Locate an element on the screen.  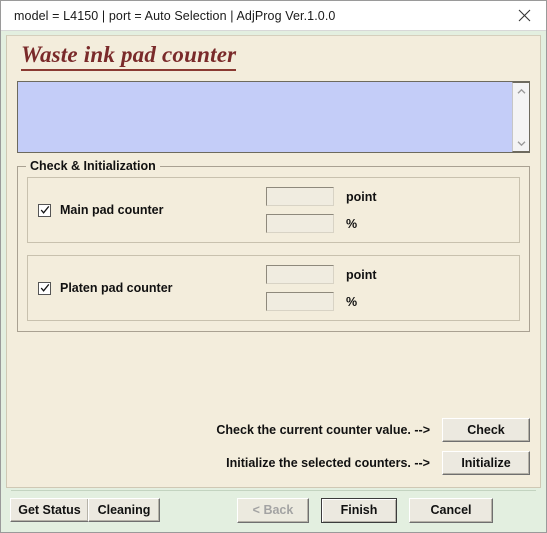
main-pad-point-input is located at coordinates (300, 197).